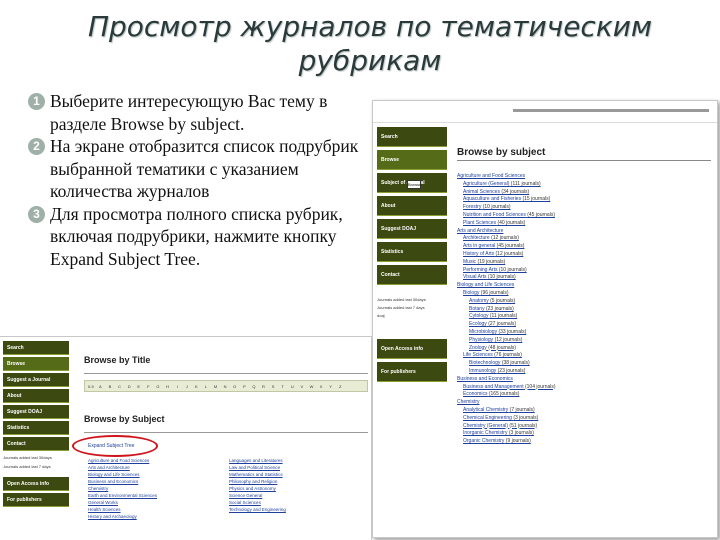 The image size is (720, 540). Describe the element at coordinates (584, 427) in the screenshot. I see `subject-tree-item: Chemistry (General) (51 journals)` at that location.